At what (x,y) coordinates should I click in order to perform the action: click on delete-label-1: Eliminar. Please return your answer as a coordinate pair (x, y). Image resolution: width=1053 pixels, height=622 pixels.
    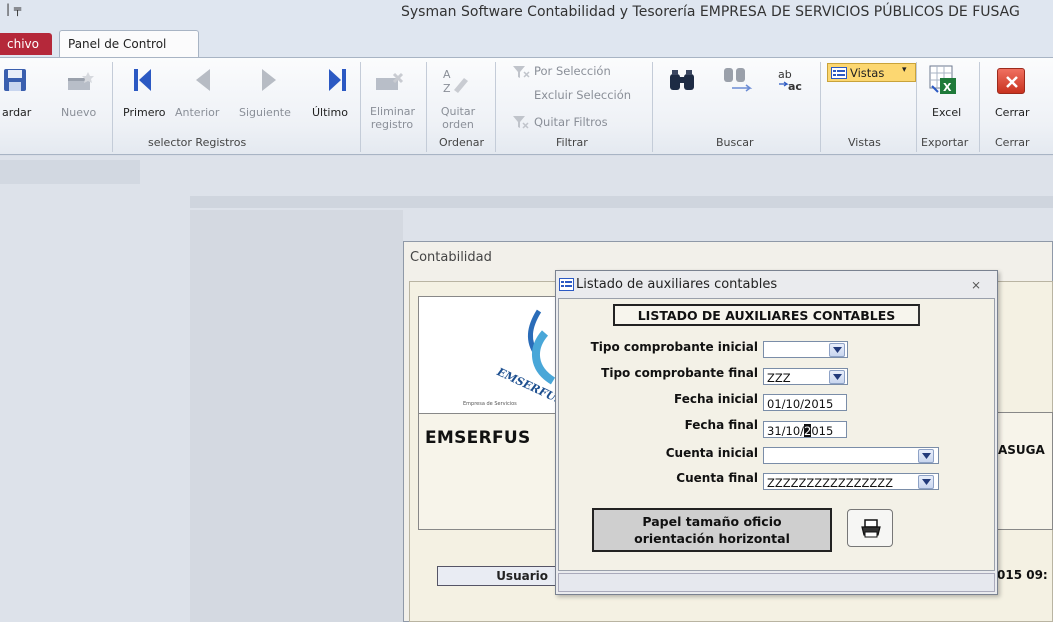
    Looking at the image, I should click on (393, 111).